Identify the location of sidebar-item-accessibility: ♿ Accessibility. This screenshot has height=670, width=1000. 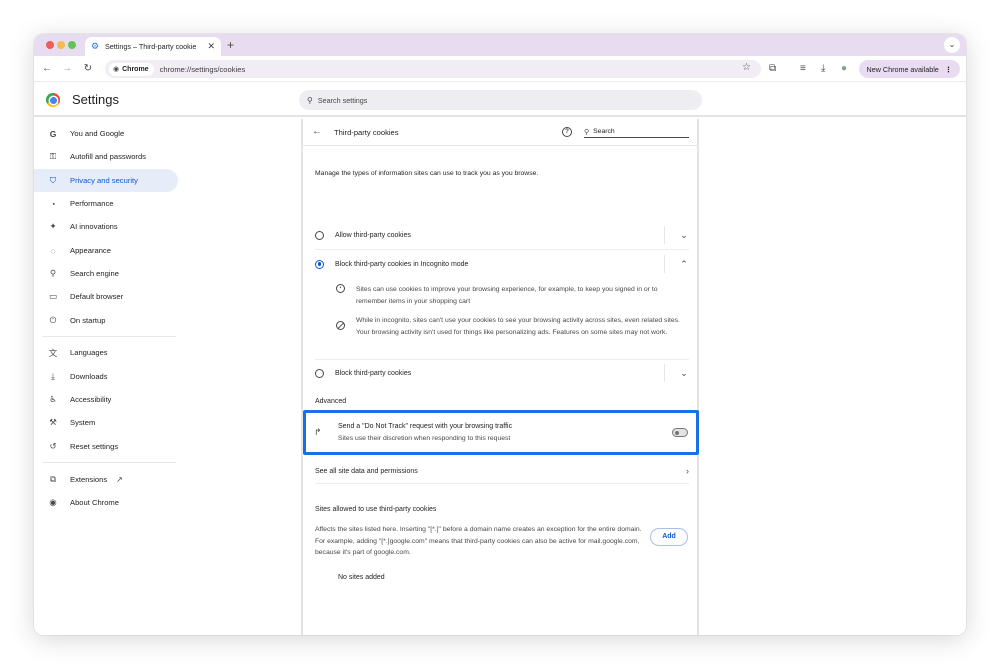
(106, 399).